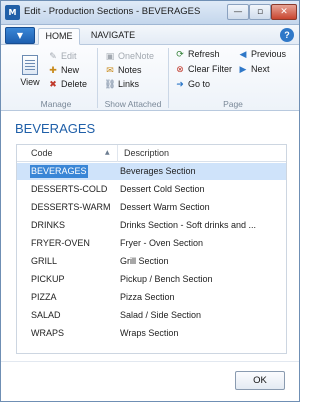 Image resolution: width=320 pixels, height=402 pixels. Describe the element at coordinates (129, 84) in the screenshot. I see `links-label: Links` at that location.